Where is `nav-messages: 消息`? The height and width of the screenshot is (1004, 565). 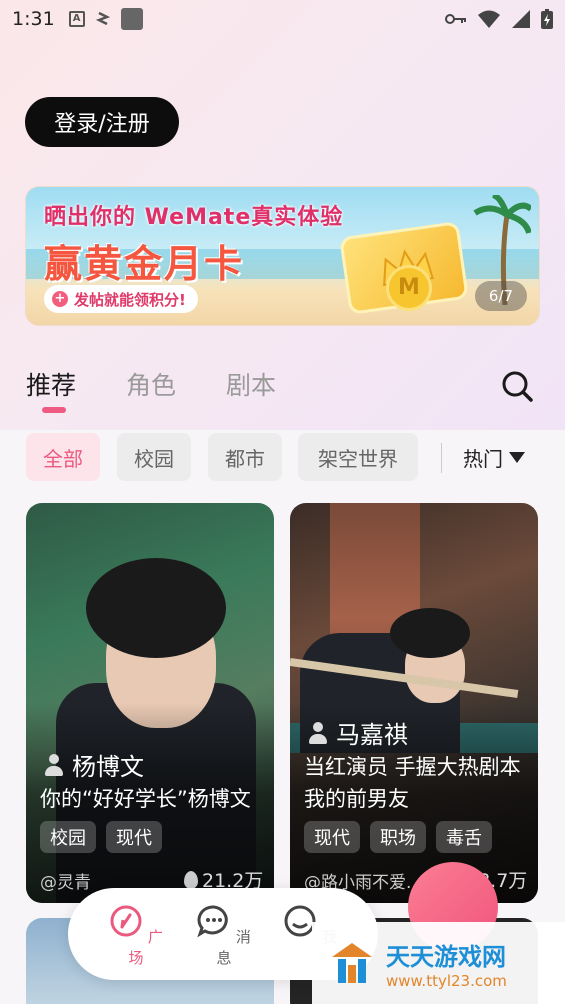
nav-messages: 消息 is located at coordinates (224, 936).